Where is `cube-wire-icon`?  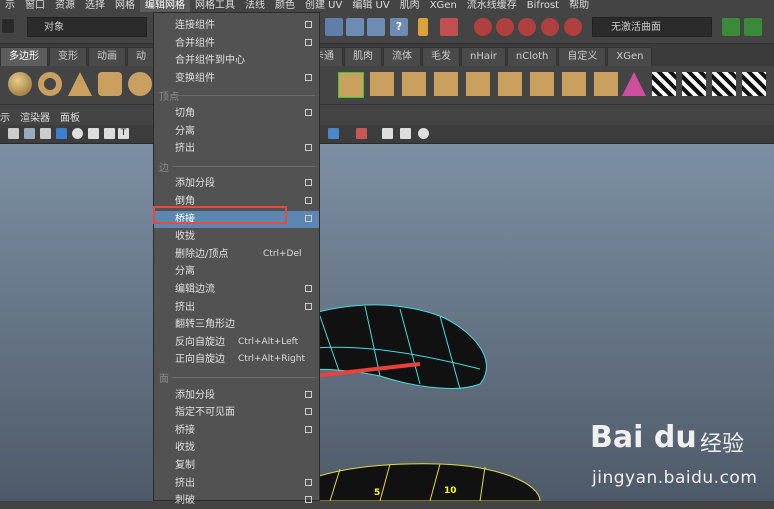 cube-wire-icon is located at coordinates (405, 133).